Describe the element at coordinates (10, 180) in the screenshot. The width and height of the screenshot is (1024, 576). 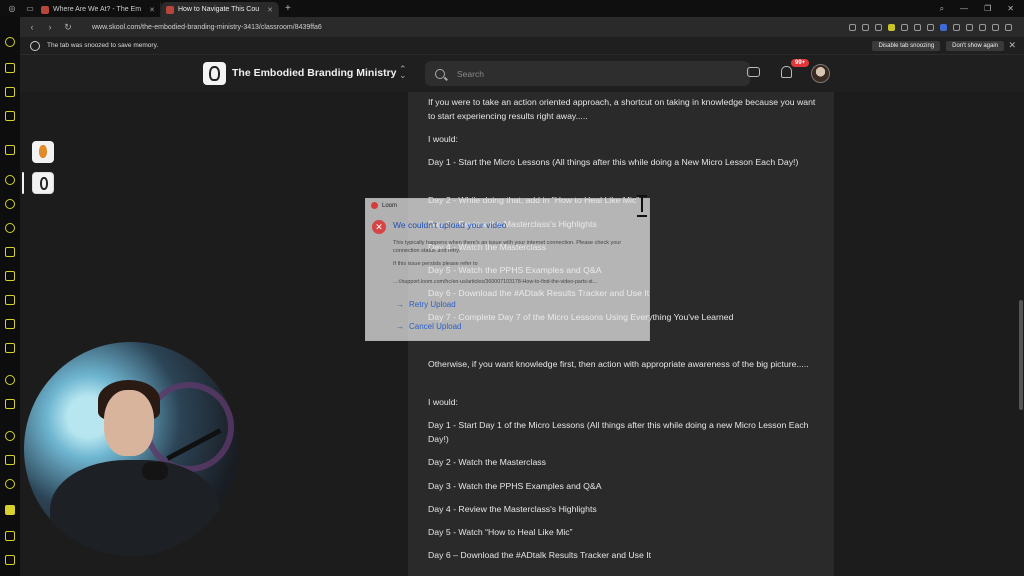
I see `messenger-icon` at that location.